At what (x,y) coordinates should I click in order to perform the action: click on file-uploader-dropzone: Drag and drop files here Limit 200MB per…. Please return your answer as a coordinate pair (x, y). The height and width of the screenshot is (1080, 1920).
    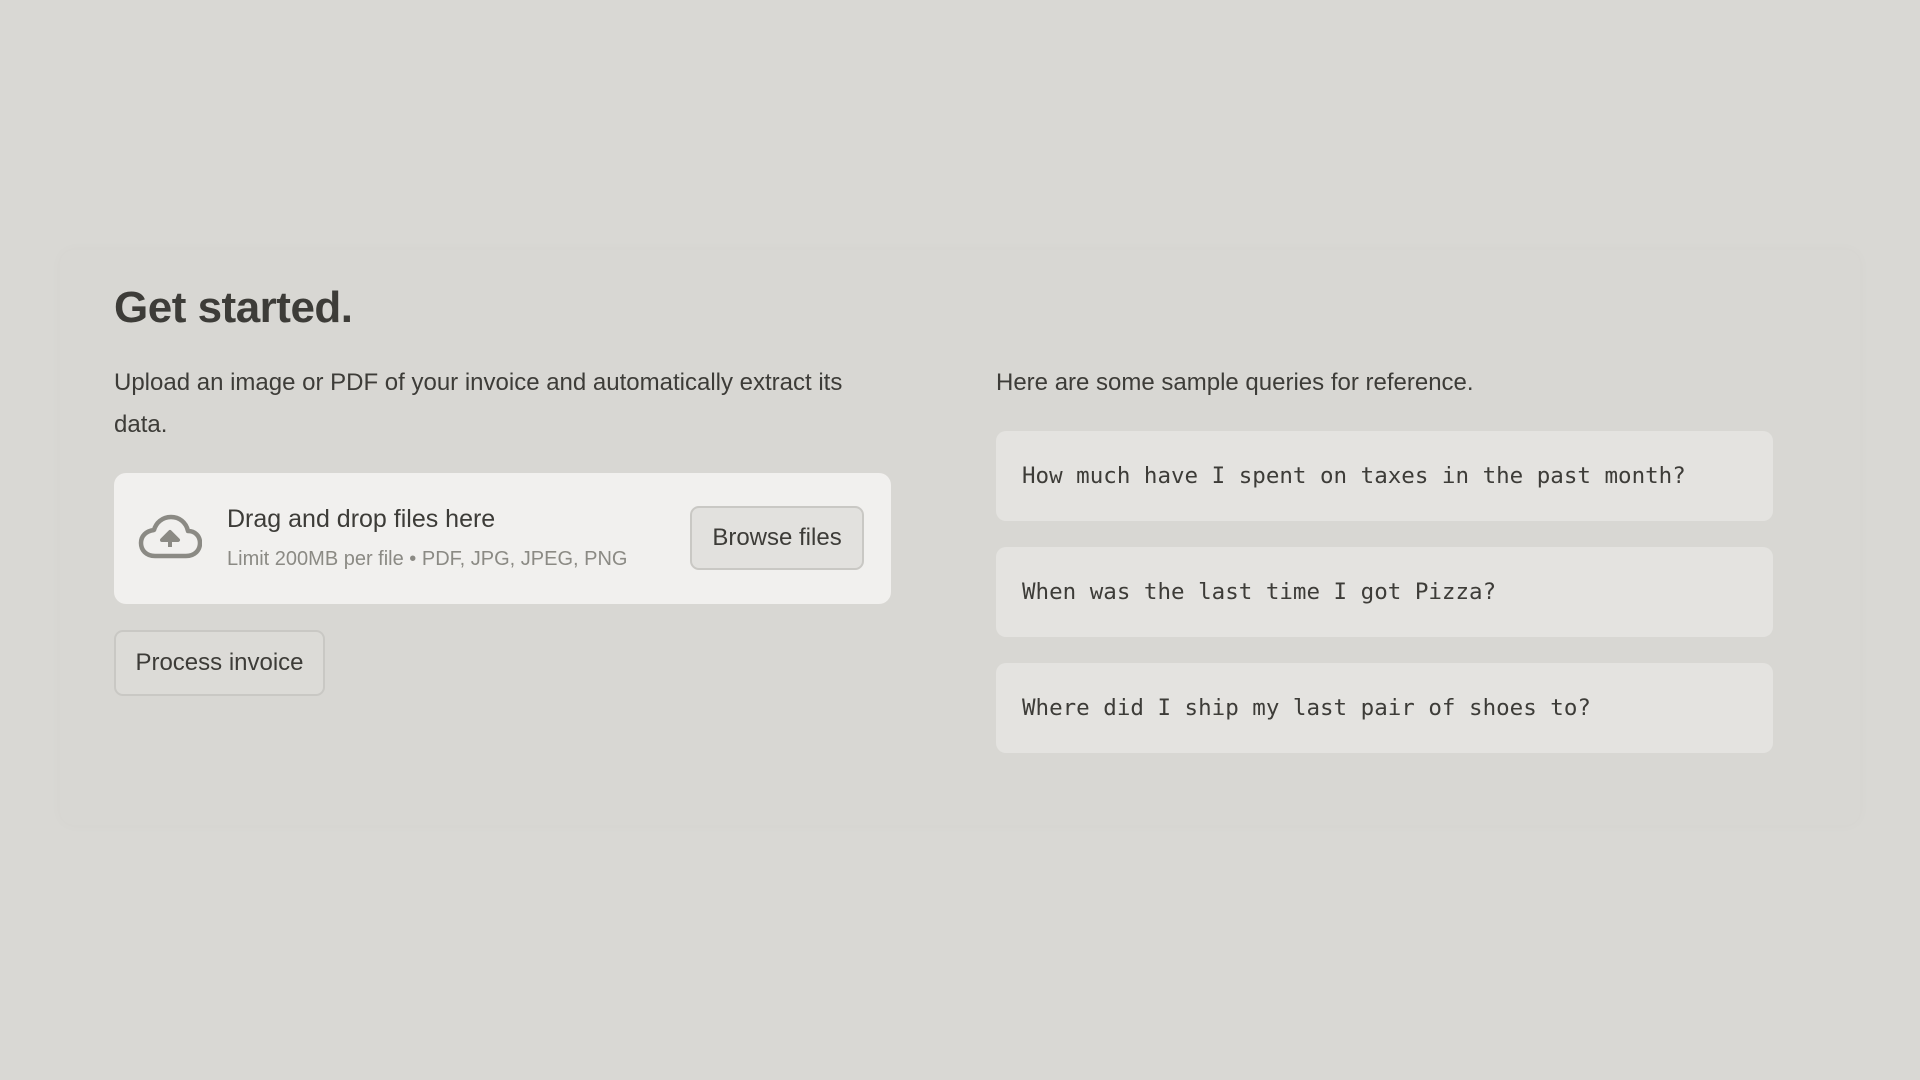
    Looking at the image, I should click on (502, 538).